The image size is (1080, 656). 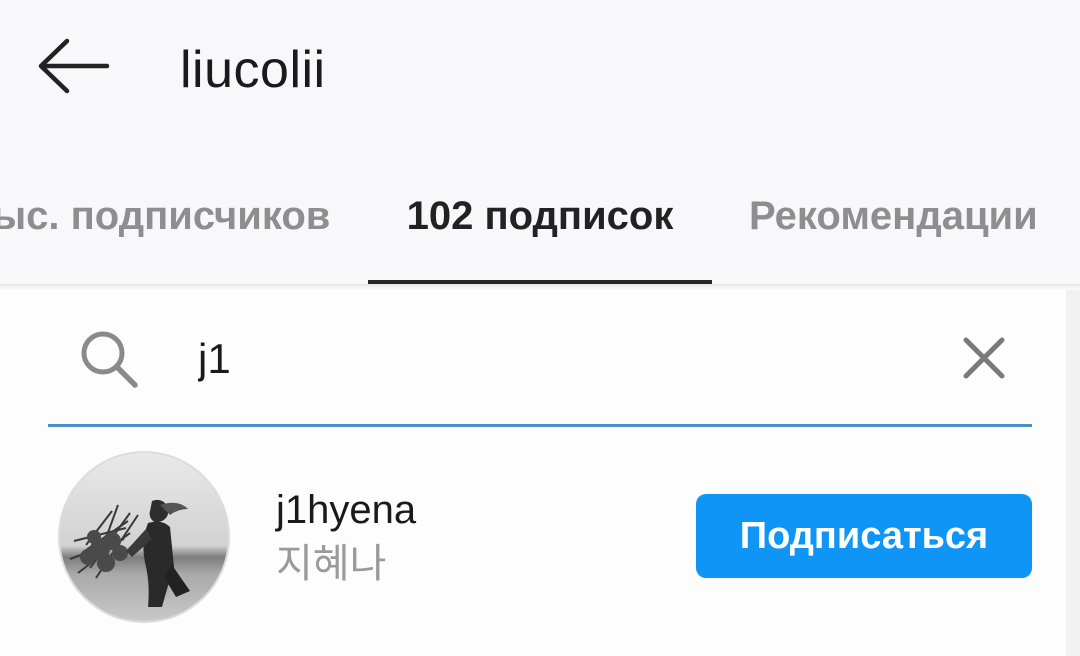 I want to click on tab-recommendations: Рекомендации, so click(x=893, y=216).